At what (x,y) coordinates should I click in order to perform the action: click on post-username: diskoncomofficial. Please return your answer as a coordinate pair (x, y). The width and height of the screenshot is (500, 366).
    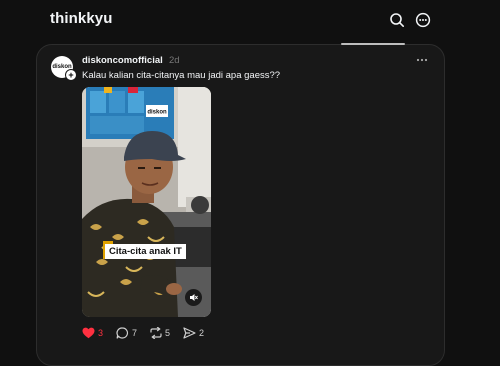
    Looking at the image, I should click on (122, 60).